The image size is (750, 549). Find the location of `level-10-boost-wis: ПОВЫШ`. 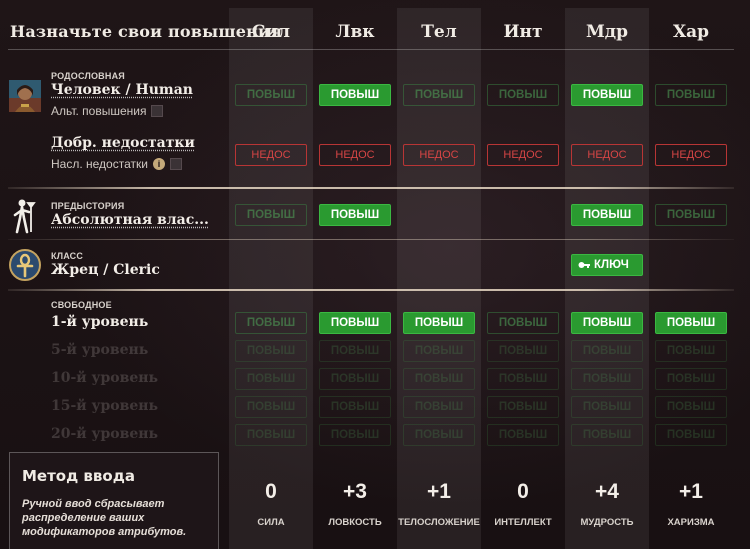

level-10-boost-wis: ПОВЫШ is located at coordinates (607, 379).